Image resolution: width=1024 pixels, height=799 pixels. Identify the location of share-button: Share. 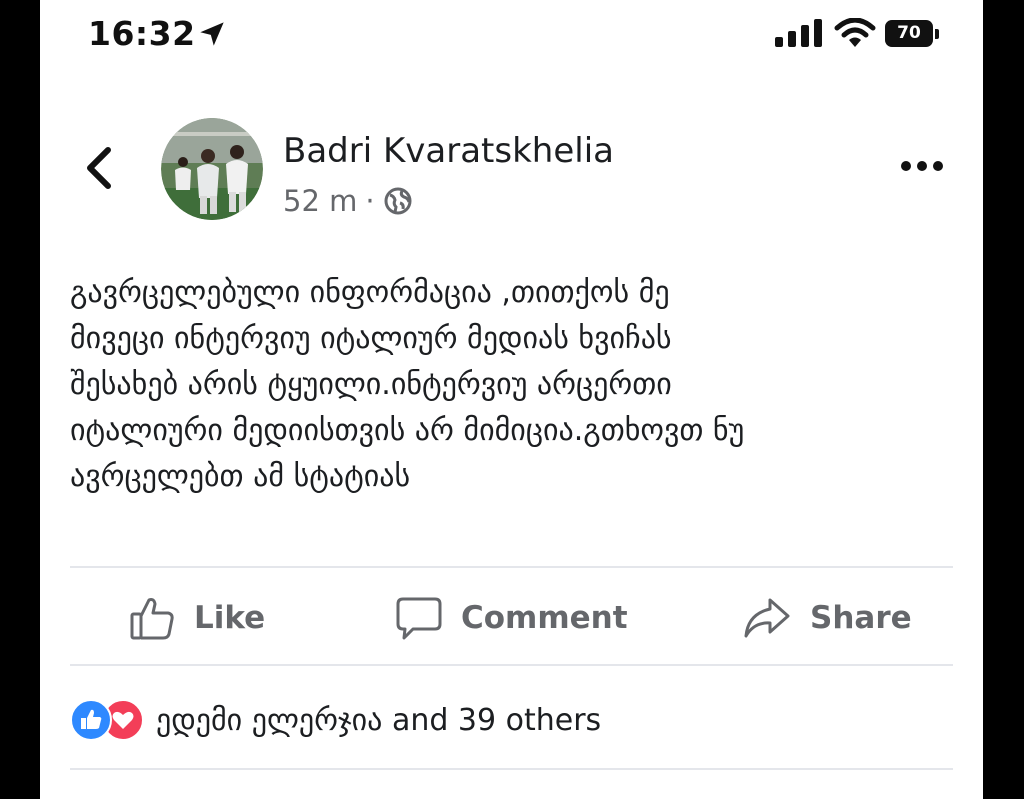
(827, 618).